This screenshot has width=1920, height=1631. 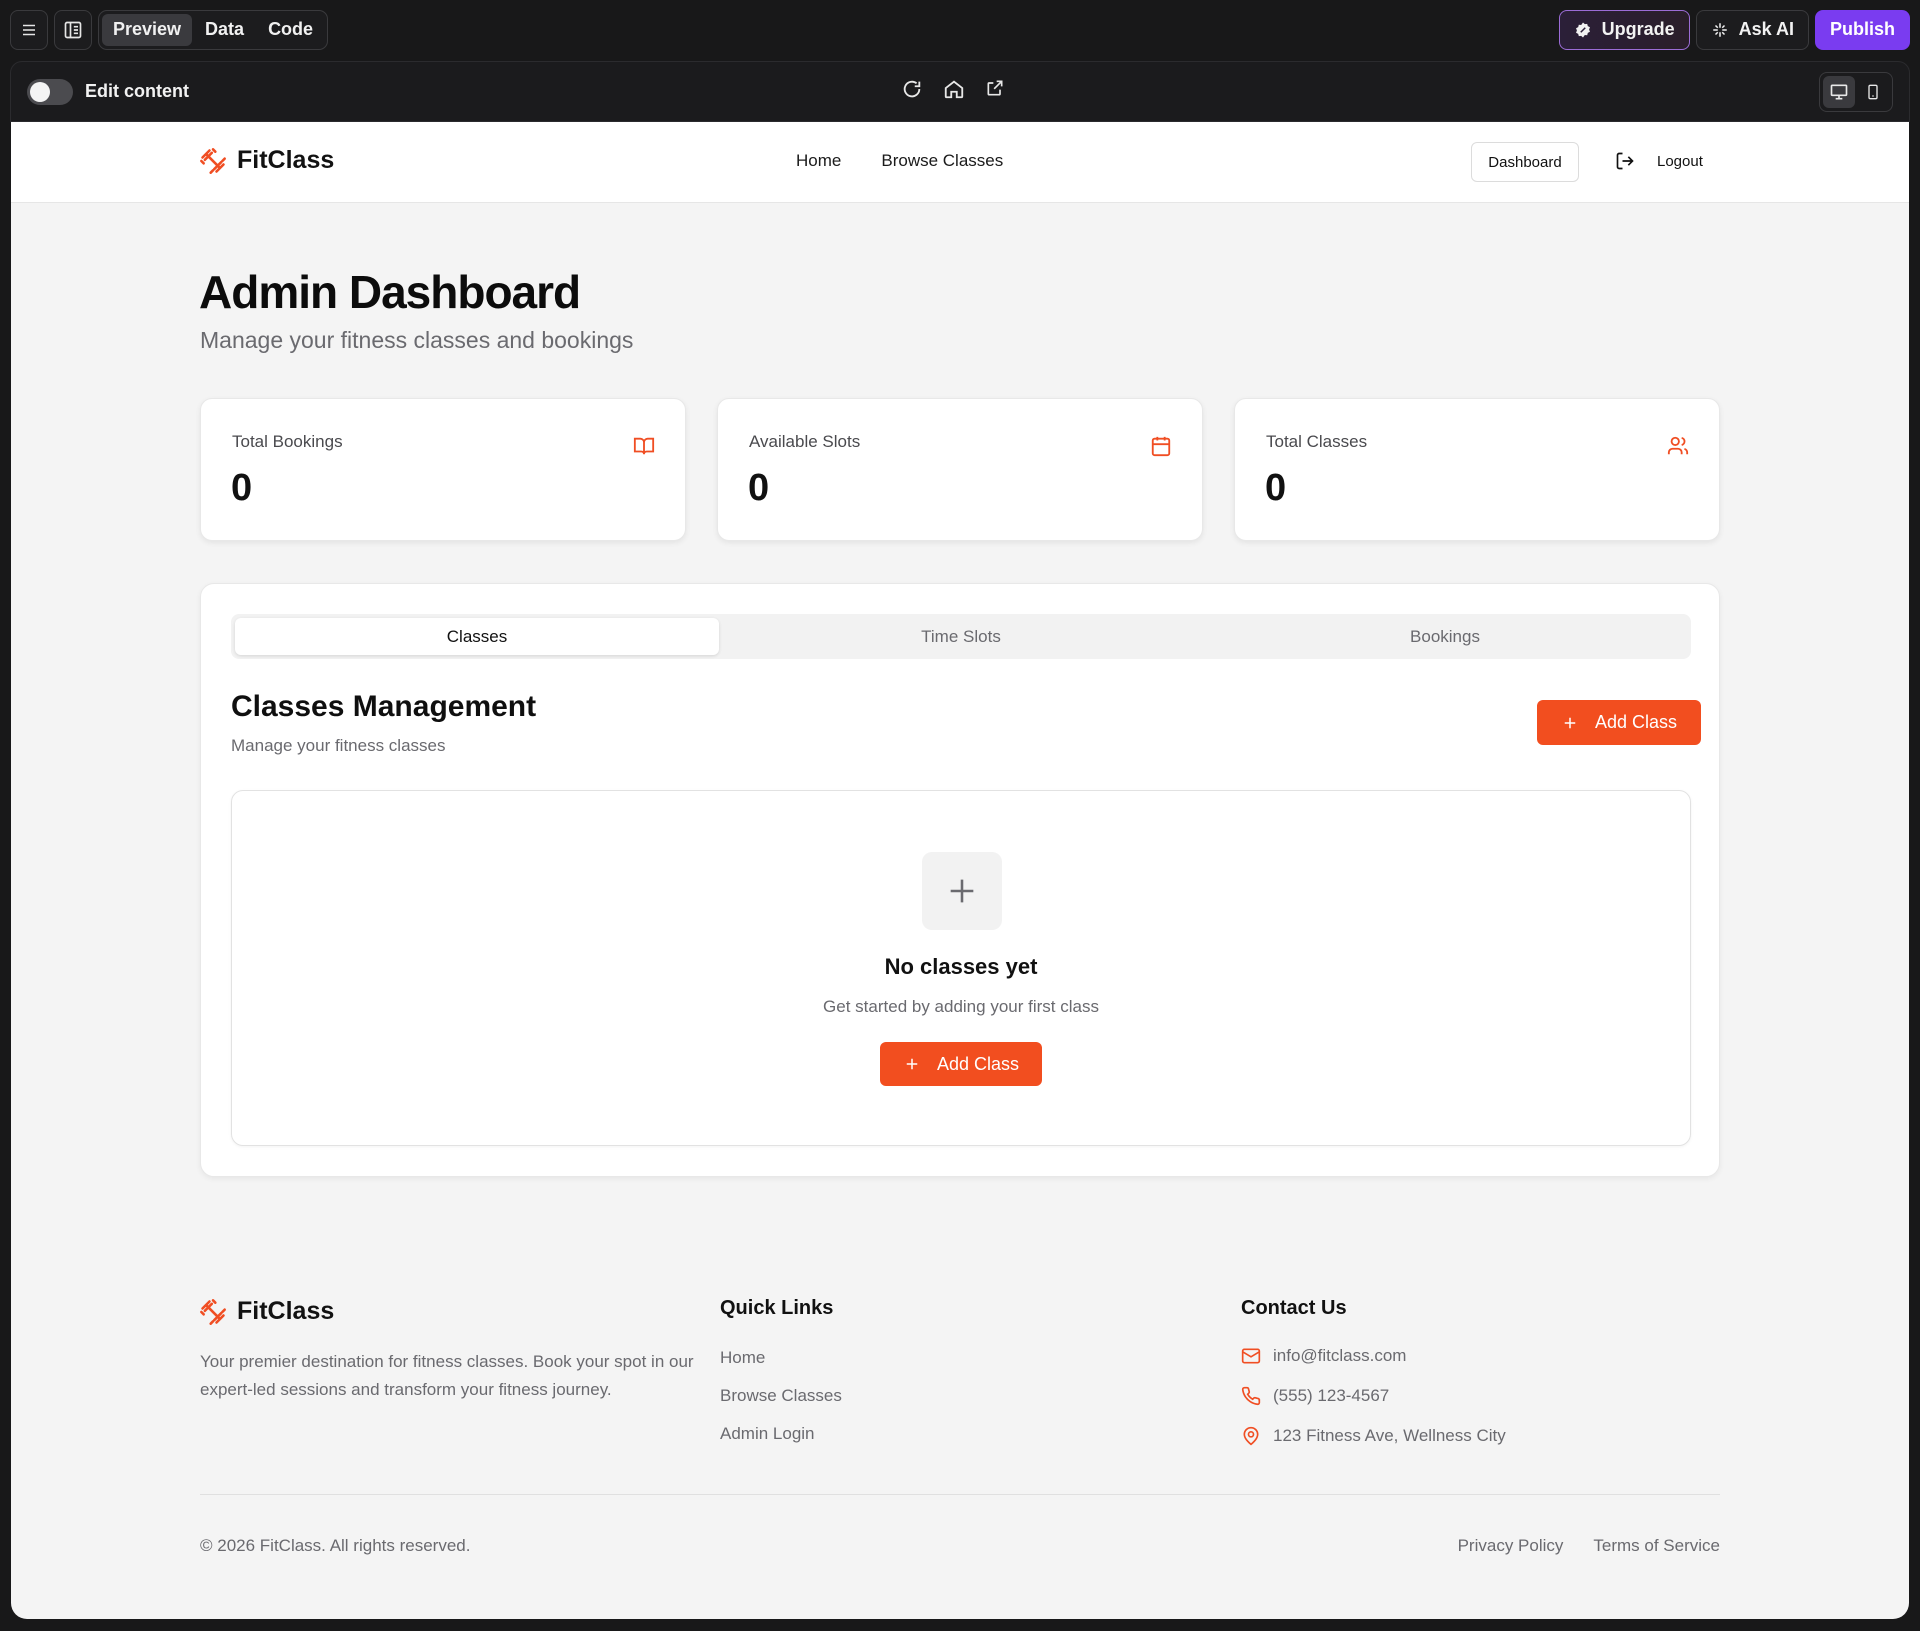 I want to click on panel-layout-icon, so click(x=73, y=29).